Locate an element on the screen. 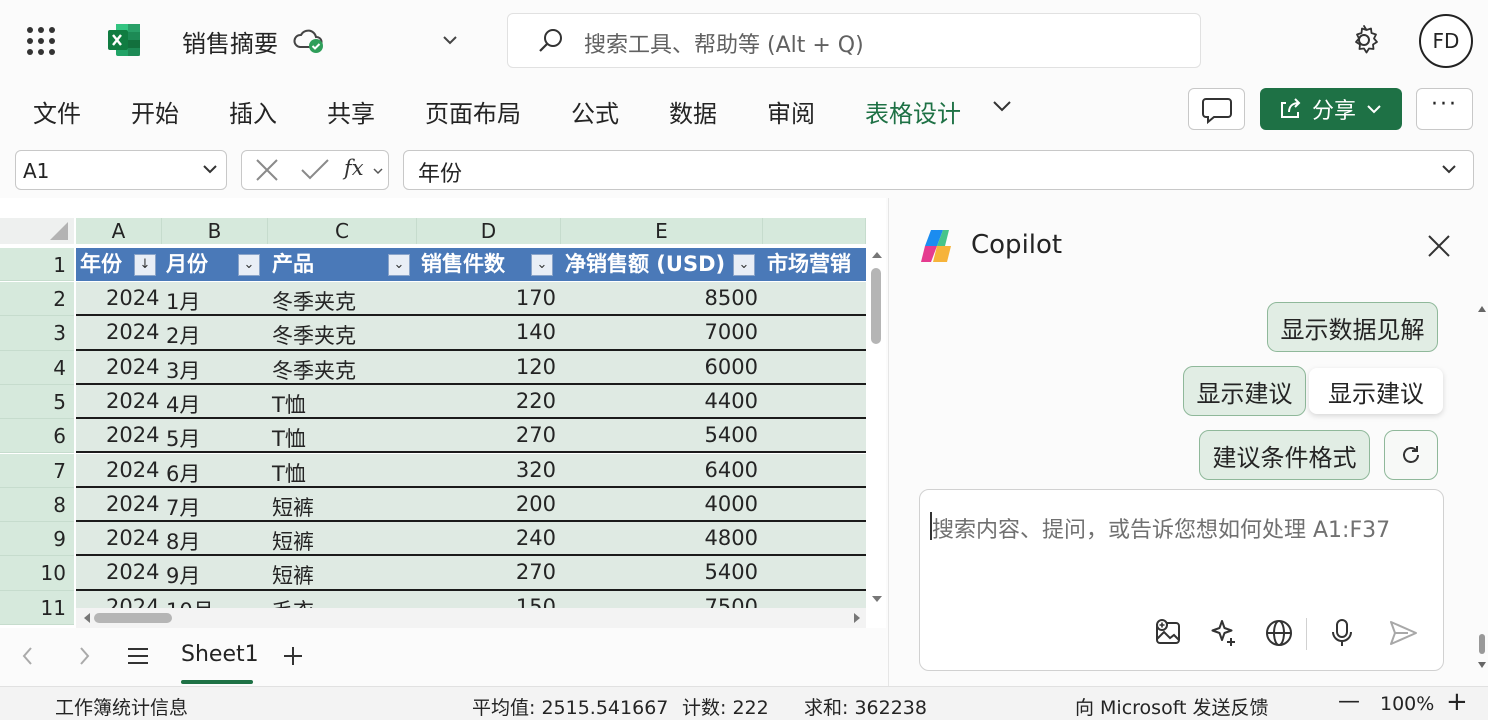 The image size is (1488, 720). table-row: 2024 2月 冬季夹克 140 7000 is located at coordinates (471, 333).